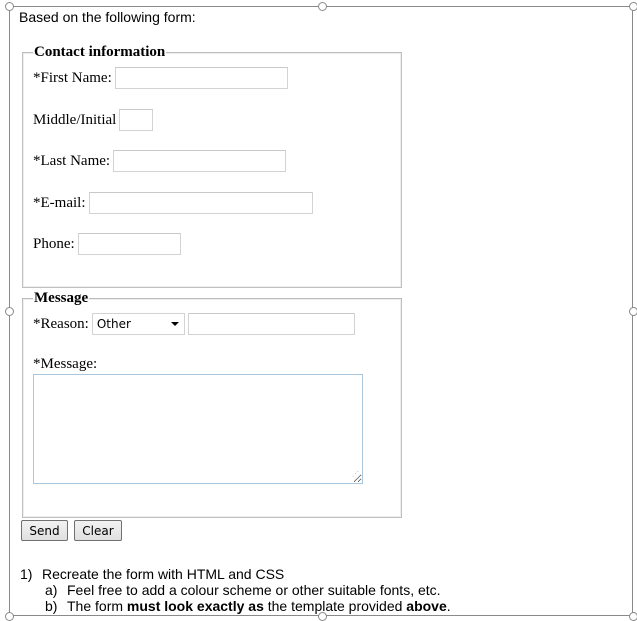 The height and width of the screenshot is (621, 637). I want to click on reason-selected-value: Other, so click(113, 324).